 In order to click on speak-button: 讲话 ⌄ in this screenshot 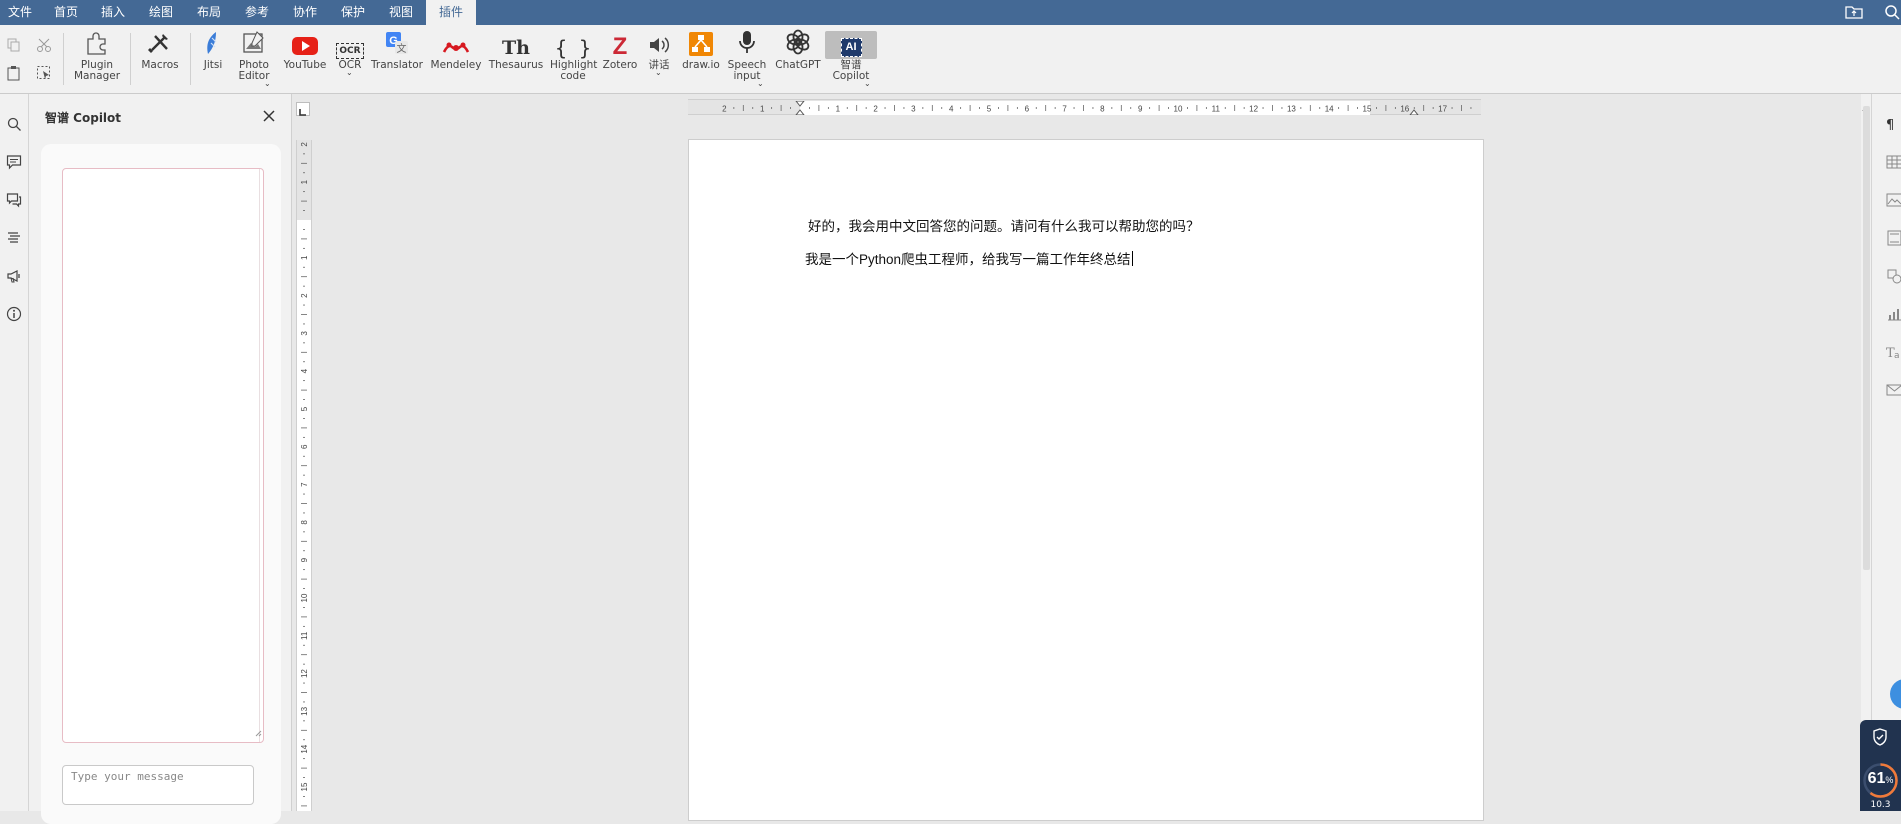, I will do `click(659, 54)`.